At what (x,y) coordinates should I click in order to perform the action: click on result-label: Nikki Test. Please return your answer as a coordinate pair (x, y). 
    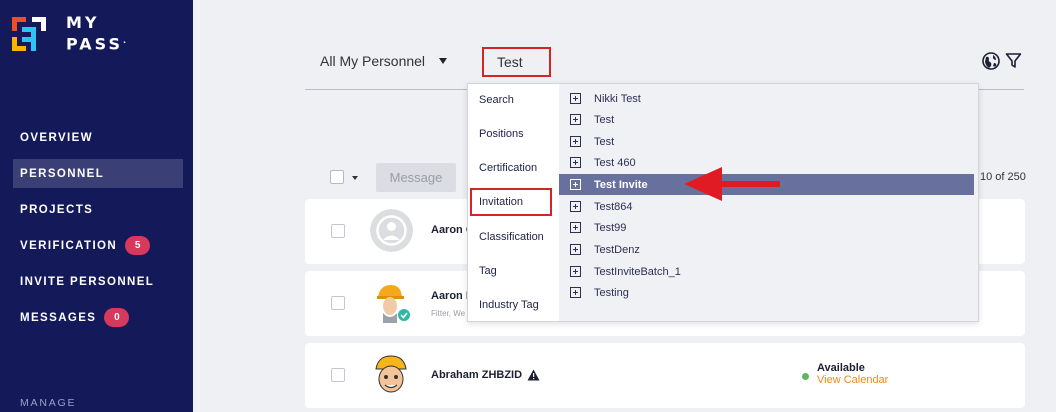
    Looking at the image, I should click on (617, 98).